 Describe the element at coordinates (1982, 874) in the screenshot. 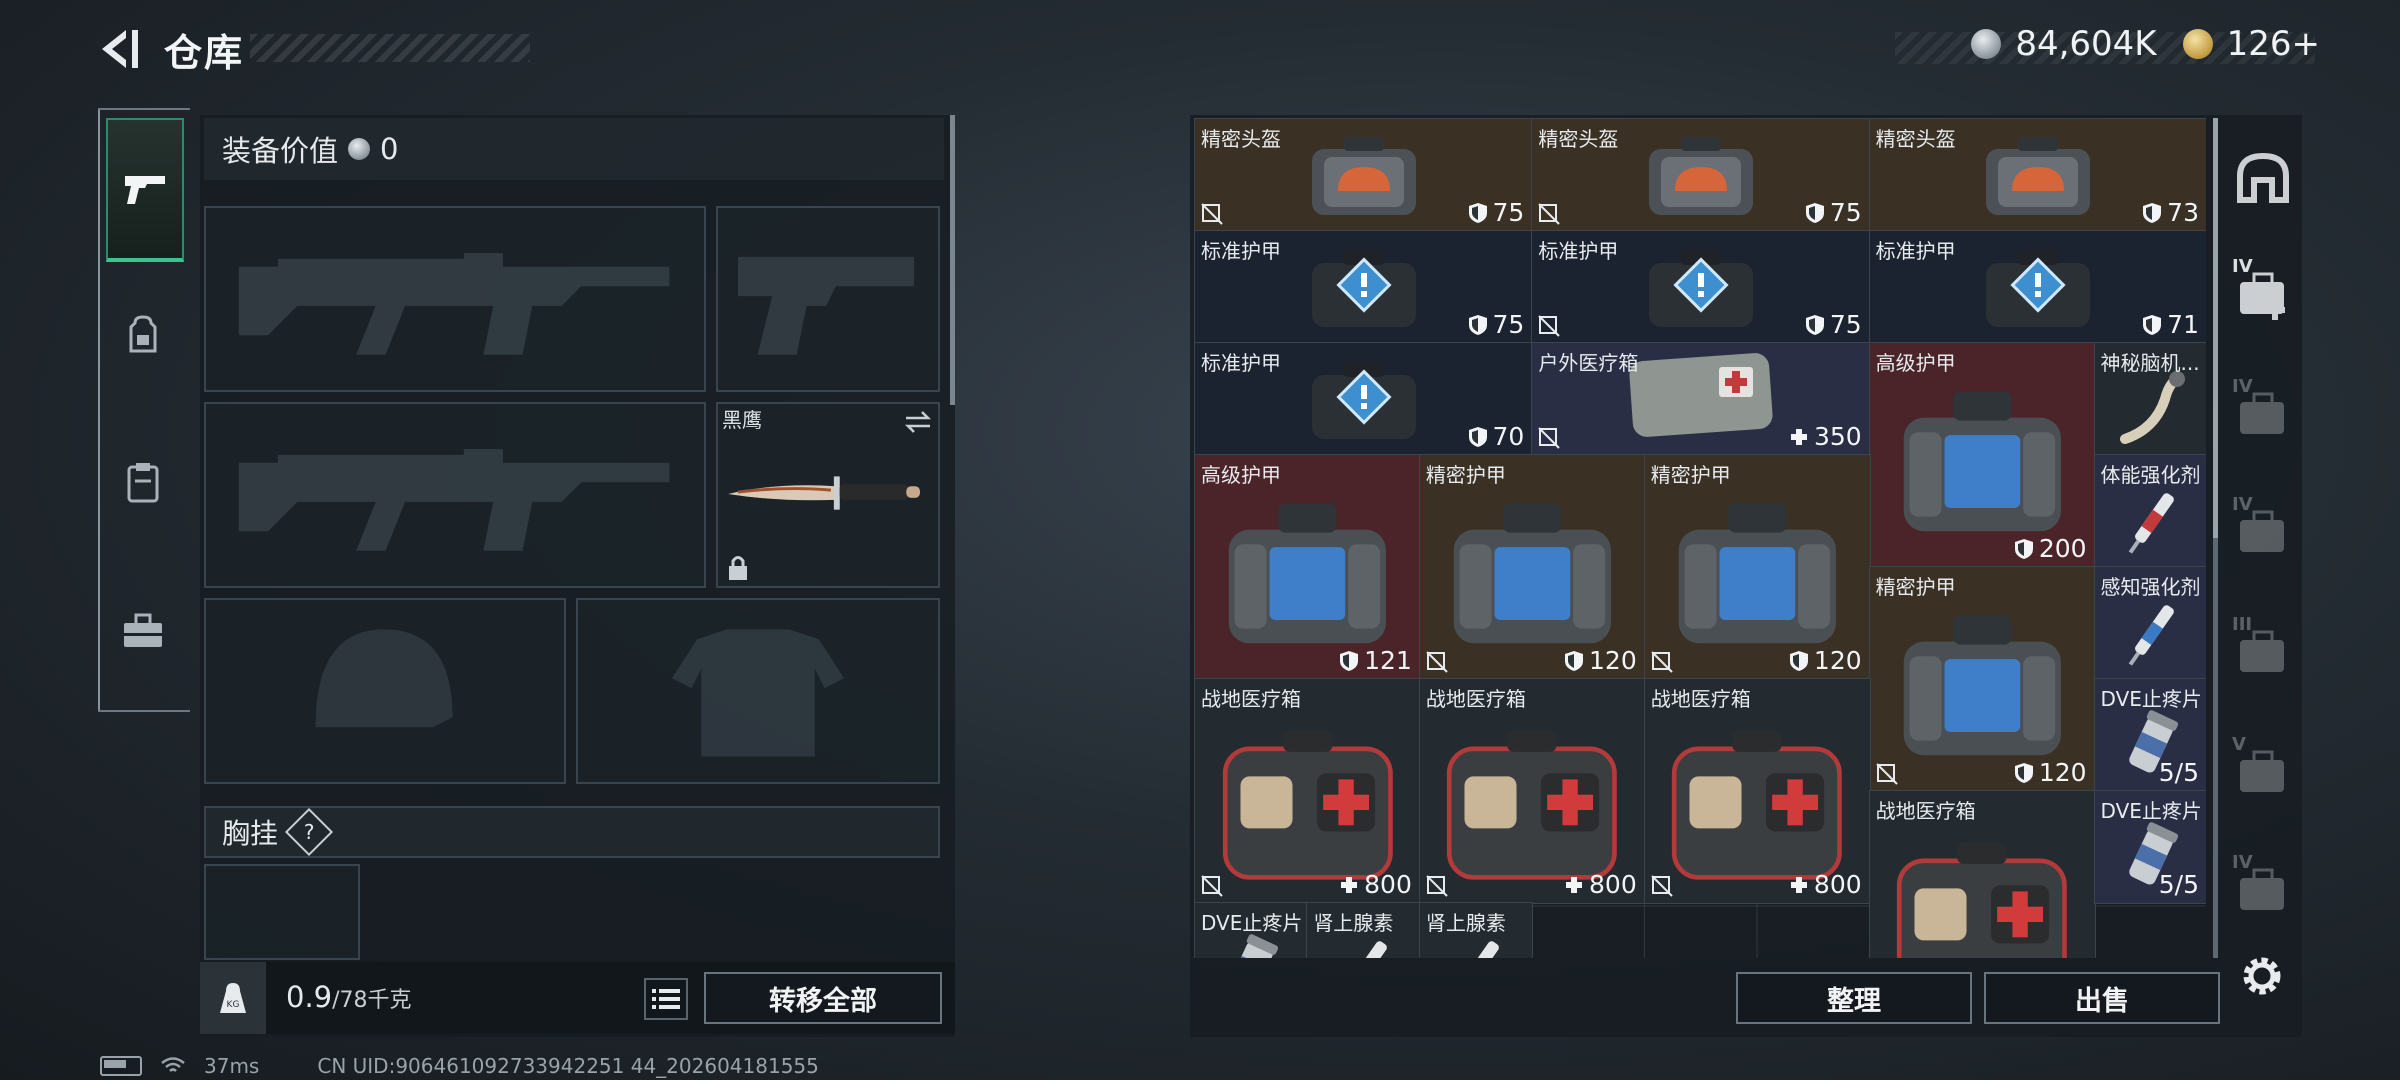

I see `inventory-item: 战地医疗箱` at that location.